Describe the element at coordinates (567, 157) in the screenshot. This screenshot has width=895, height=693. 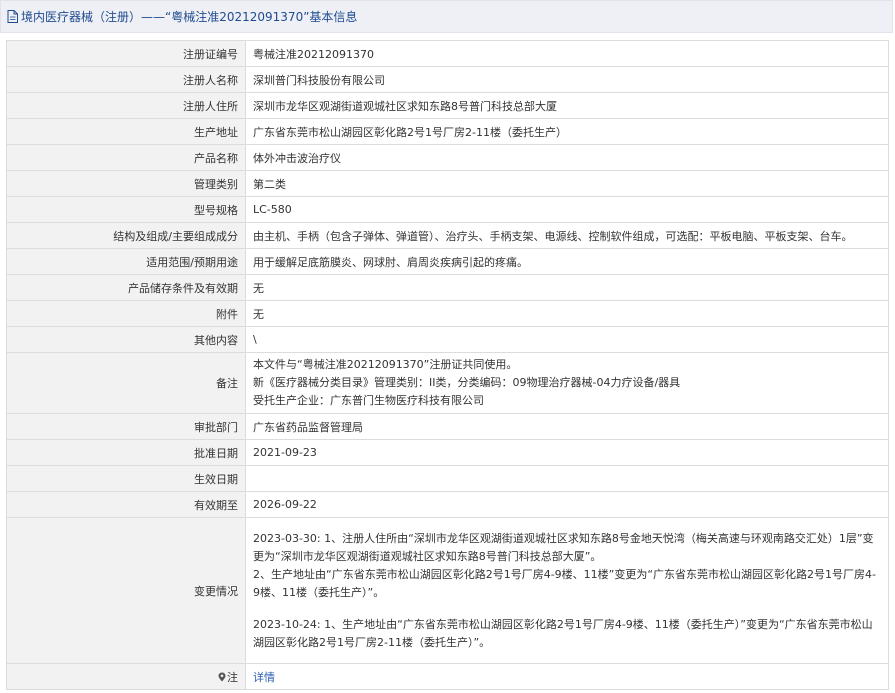
I see `field-value: 体外冲击波治疗仪` at that location.